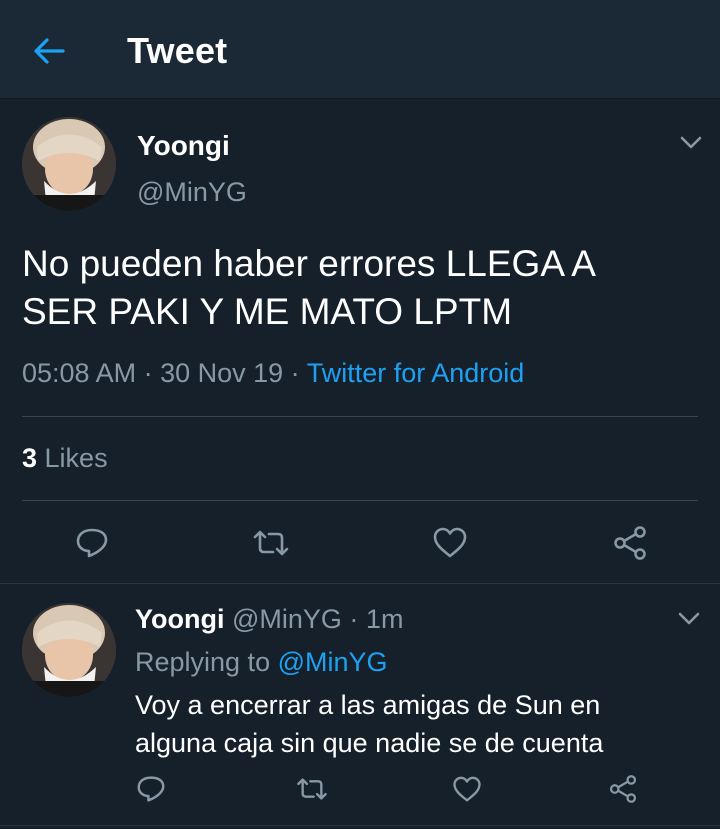 This screenshot has height=829, width=720. Describe the element at coordinates (360, 49) in the screenshot. I see `app-header: Tweet` at that location.